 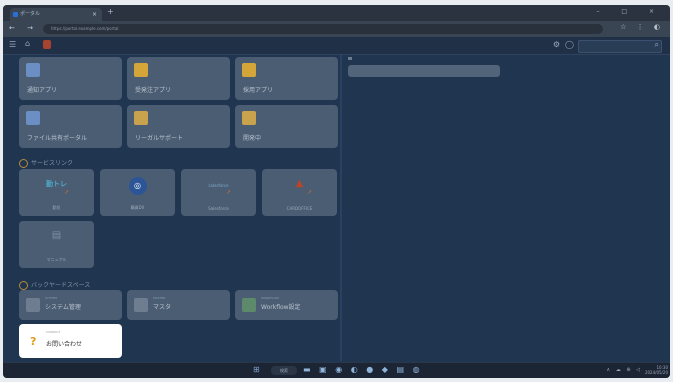 What do you see at coordinates (70, 78) in the screenshot?
I see `app-tile-notice: 通知アプリ` at bounding box center [70, 78].